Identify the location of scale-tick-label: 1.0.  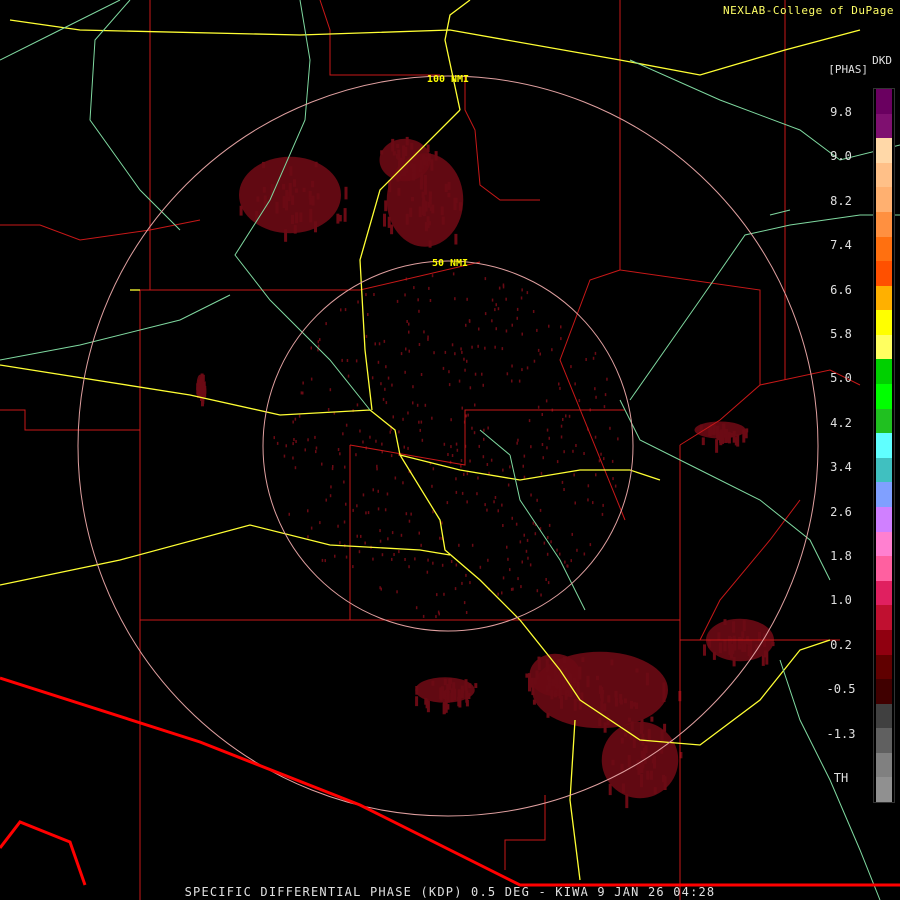
(841, 600).